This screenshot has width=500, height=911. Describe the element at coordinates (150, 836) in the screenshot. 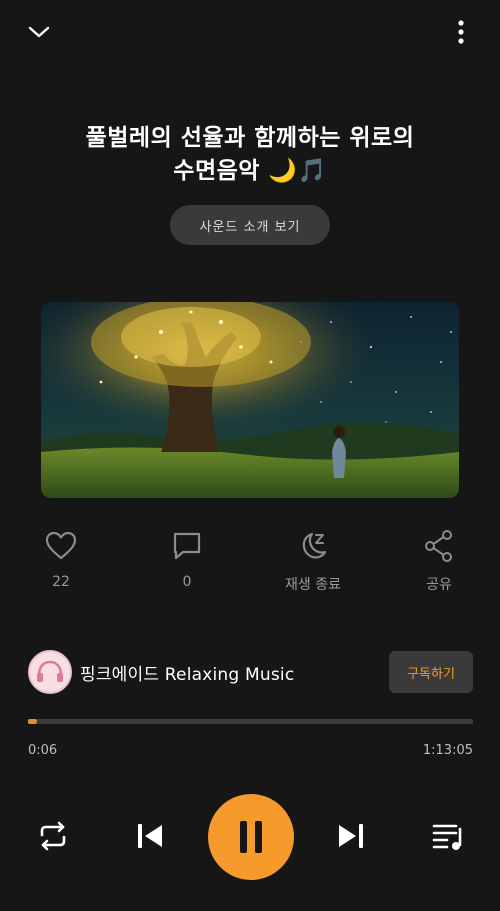

I see `skip-previous-icon` at that location.